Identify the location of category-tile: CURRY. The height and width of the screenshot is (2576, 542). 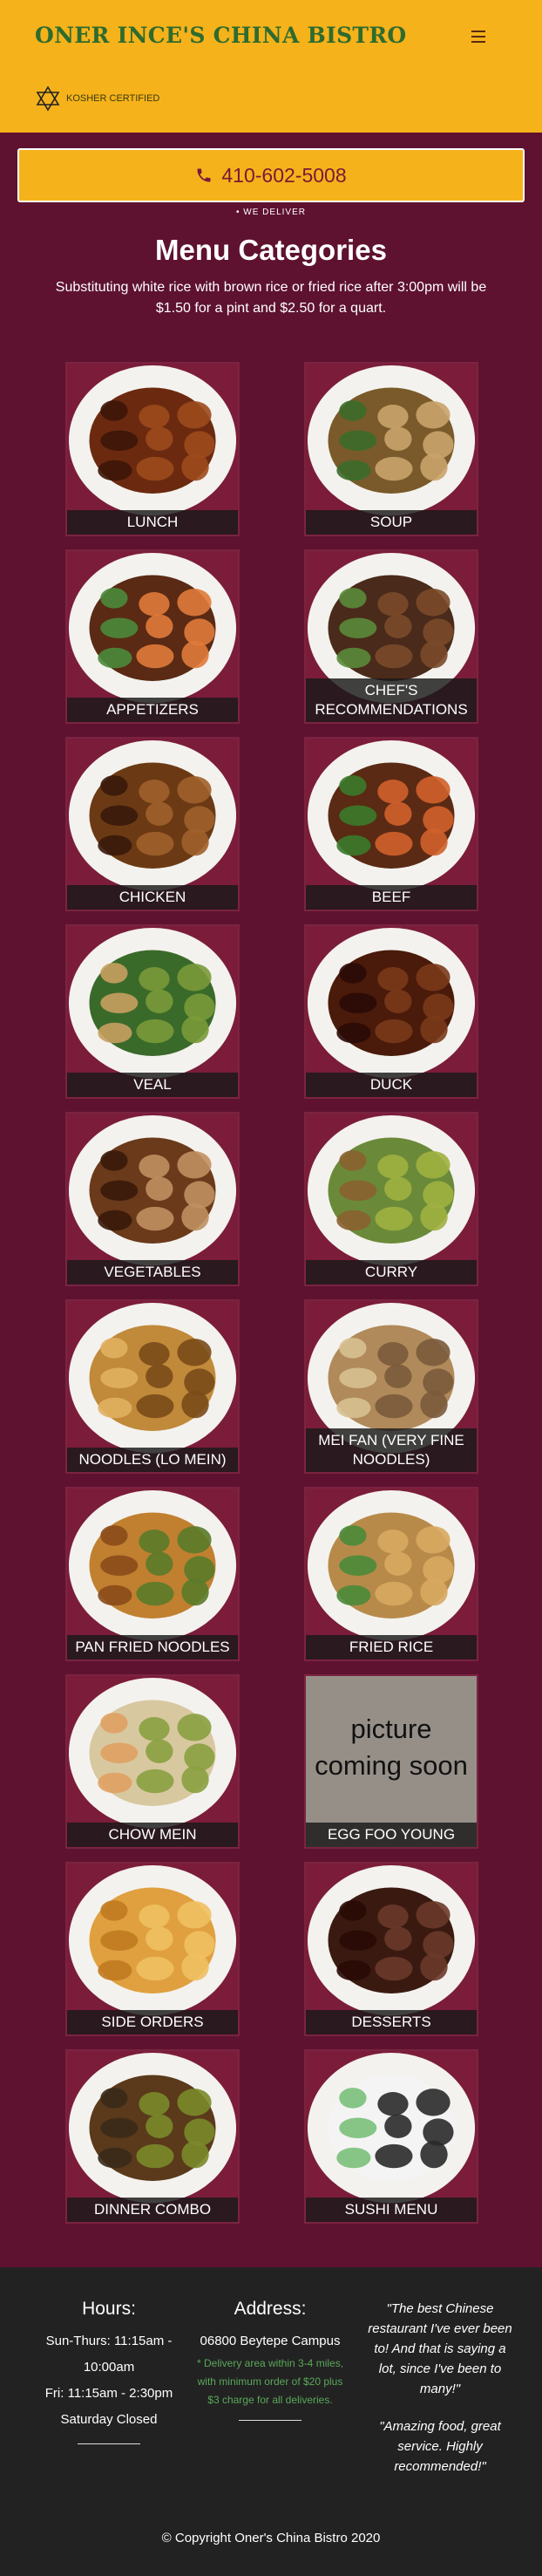
(391, 1199).